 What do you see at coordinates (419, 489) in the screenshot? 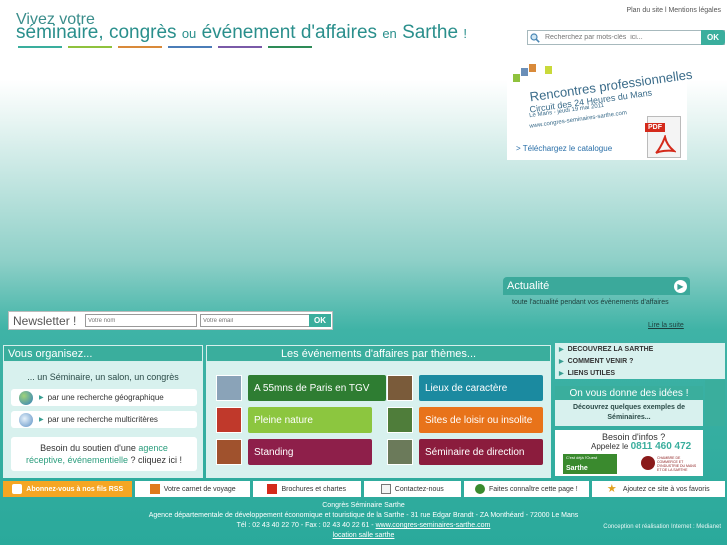
I see `contact-label: Contactez-nous` at bounding box center [419, 489].